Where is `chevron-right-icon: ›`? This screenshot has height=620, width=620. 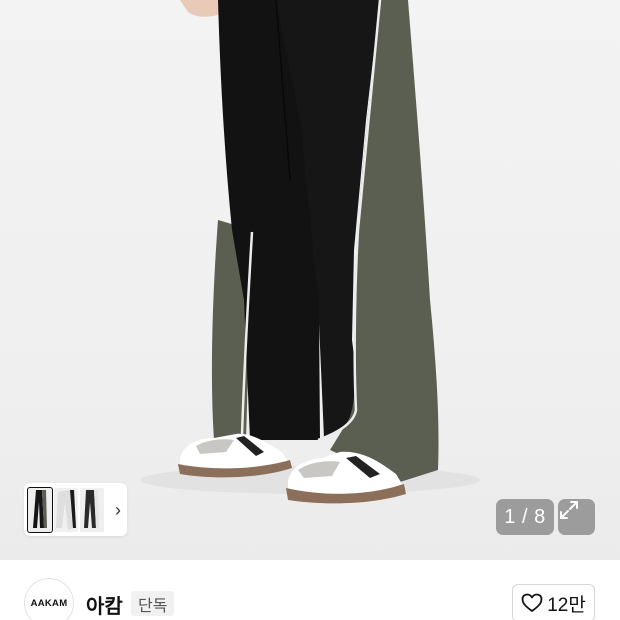
chevron-right-icon: › is located at coordinates (118, 510).